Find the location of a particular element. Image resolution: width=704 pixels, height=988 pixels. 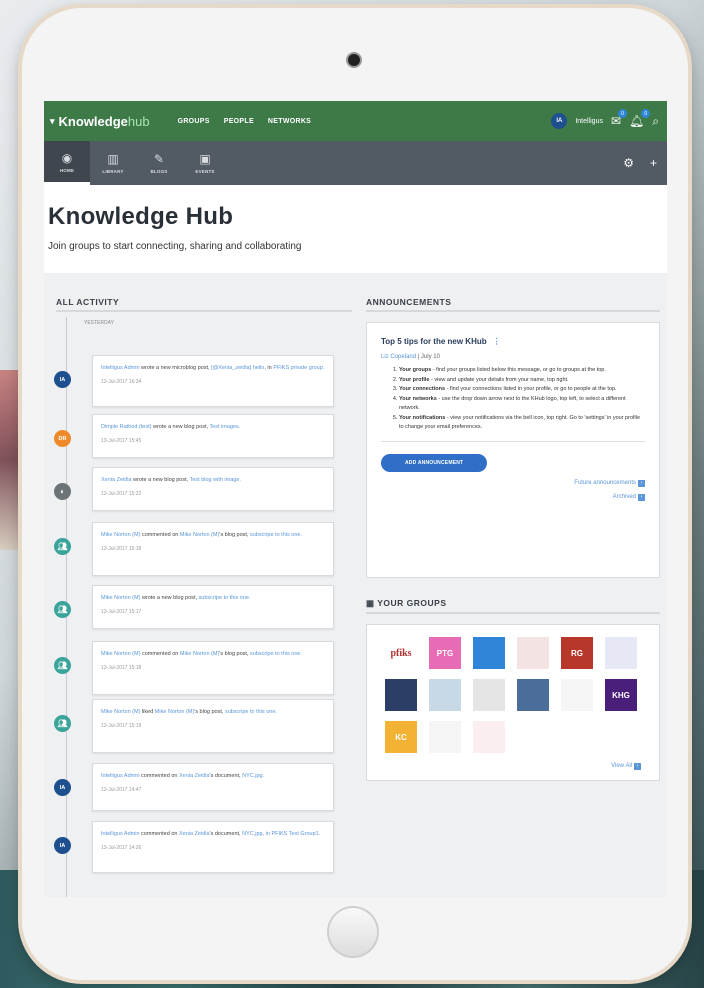

day-label: YESTERDAY is located at coordinates (99, 323).